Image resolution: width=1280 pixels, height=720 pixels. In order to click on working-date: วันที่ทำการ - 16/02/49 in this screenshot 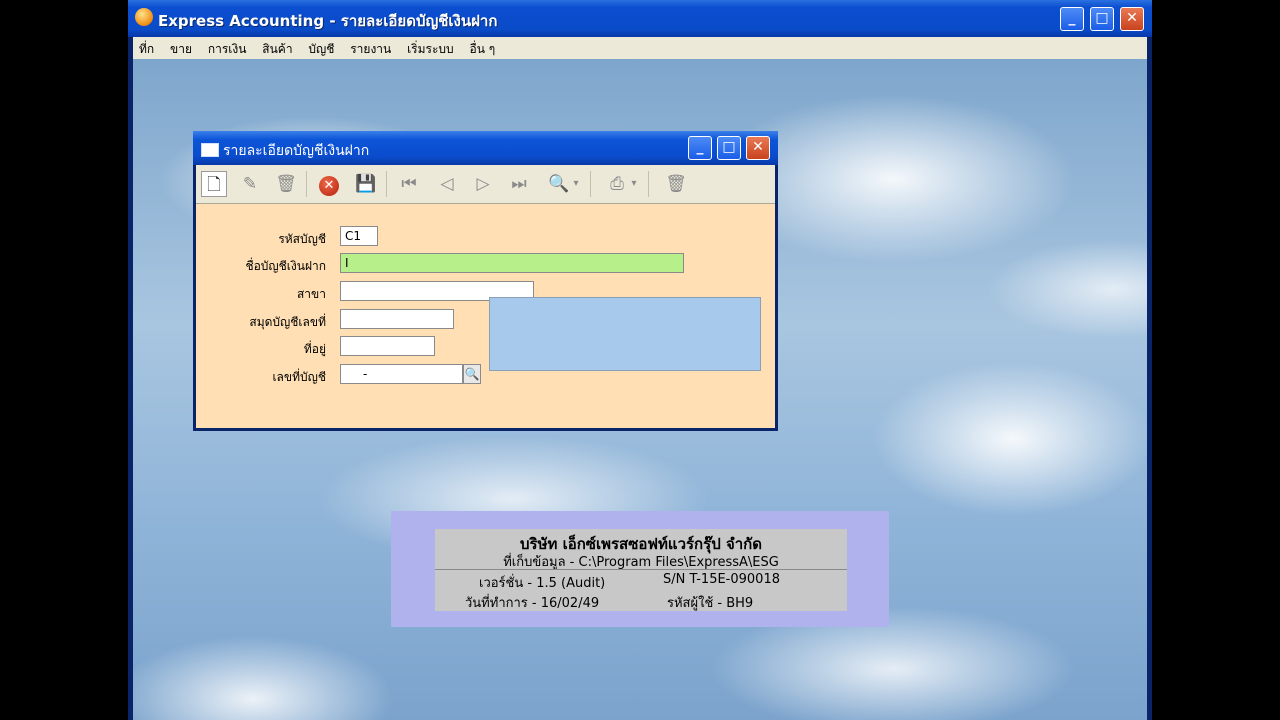, I will do `click(532, 603)`.